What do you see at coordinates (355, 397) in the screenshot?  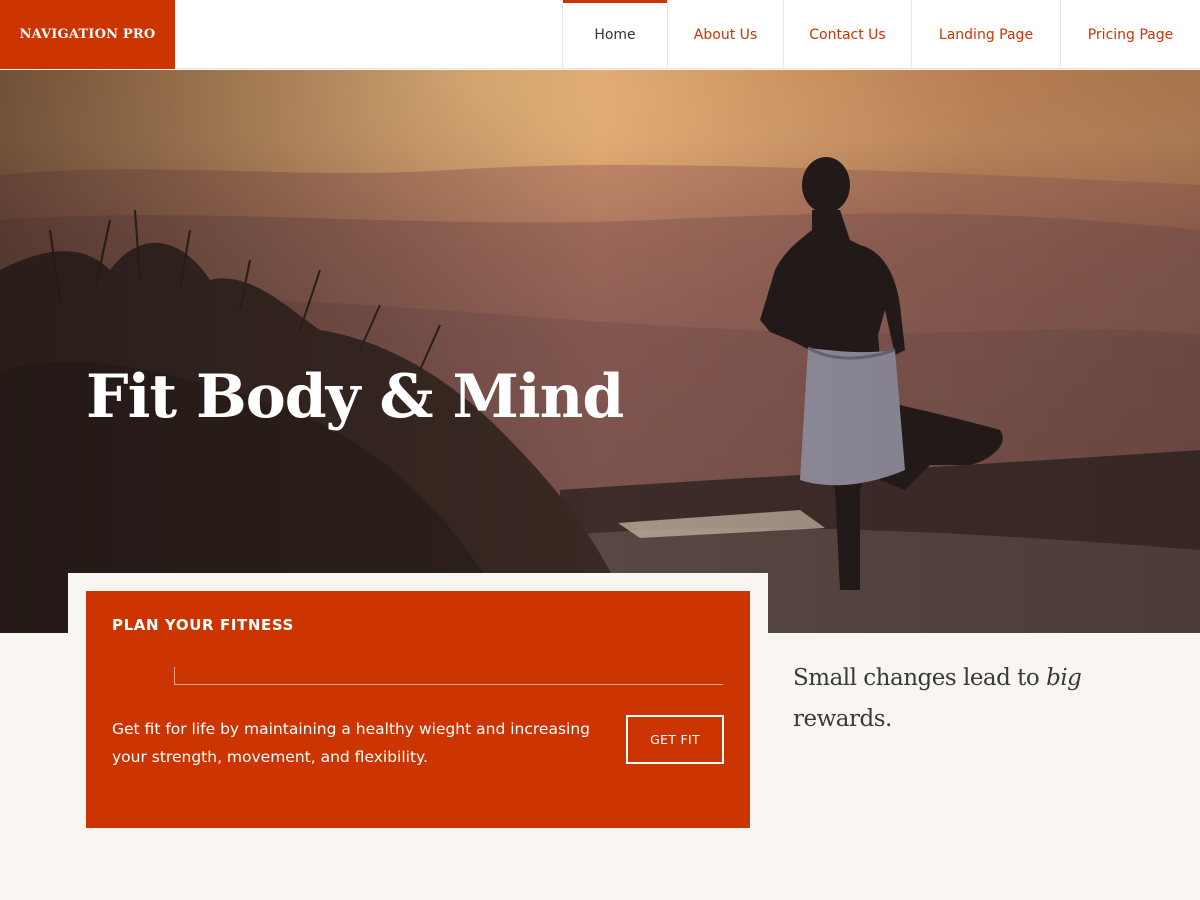 I see `hero-title: Fit Body & Mind` at bounding box center [355, 397].